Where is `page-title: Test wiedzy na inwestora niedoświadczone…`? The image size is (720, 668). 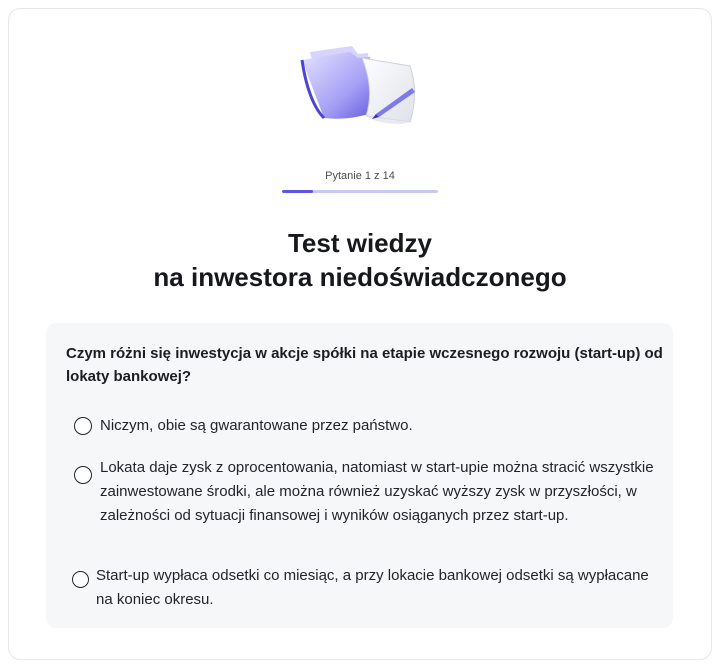
page-title: Test wiedzy na inwestora niedoświadczone… is located at coordinates (360, 260).